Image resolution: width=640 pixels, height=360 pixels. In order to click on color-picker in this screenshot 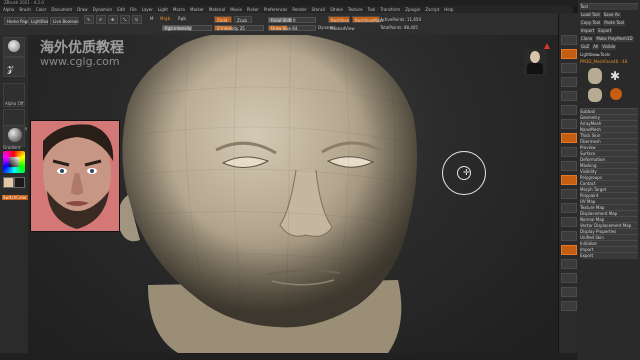, I will do `click(14, 162)`.